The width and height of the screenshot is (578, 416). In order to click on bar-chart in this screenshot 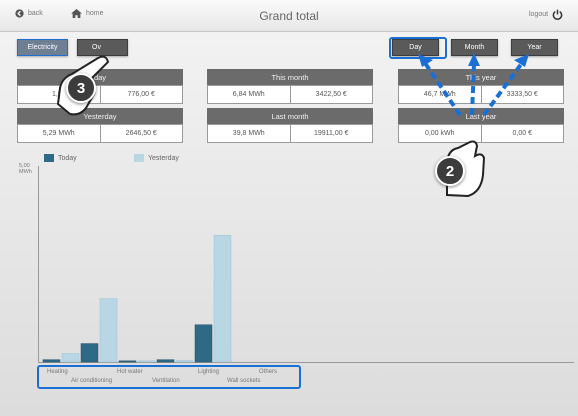, I will do `click(137, 299)`.